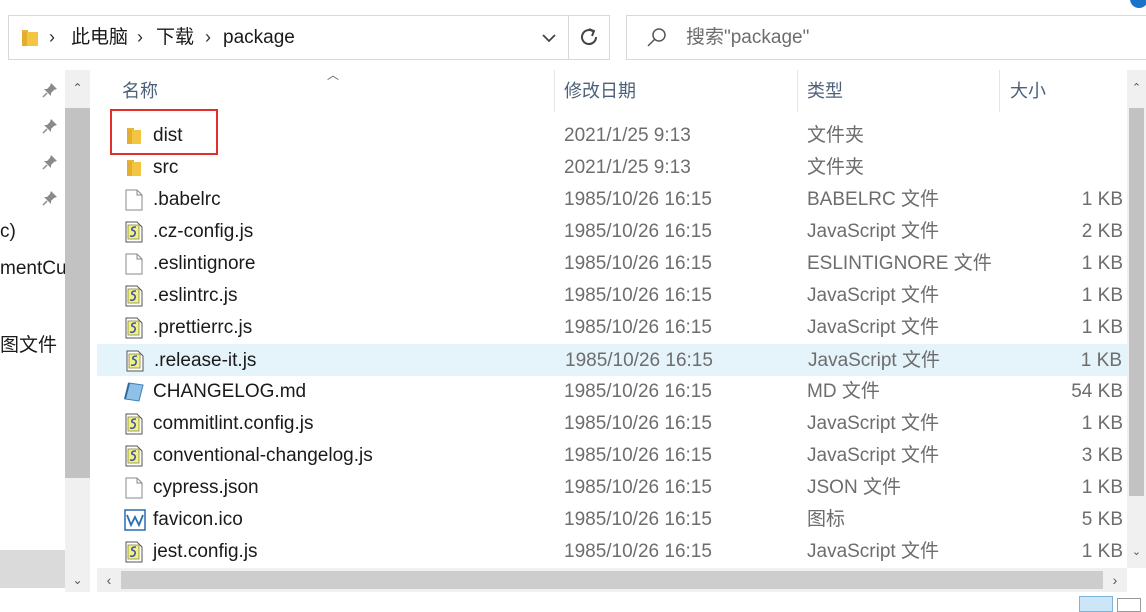 The height and width of the screenshot is (612, 1146). Describe the element at coordinates (589, 37) in the screenshot. I see `refresh-button` at that location.